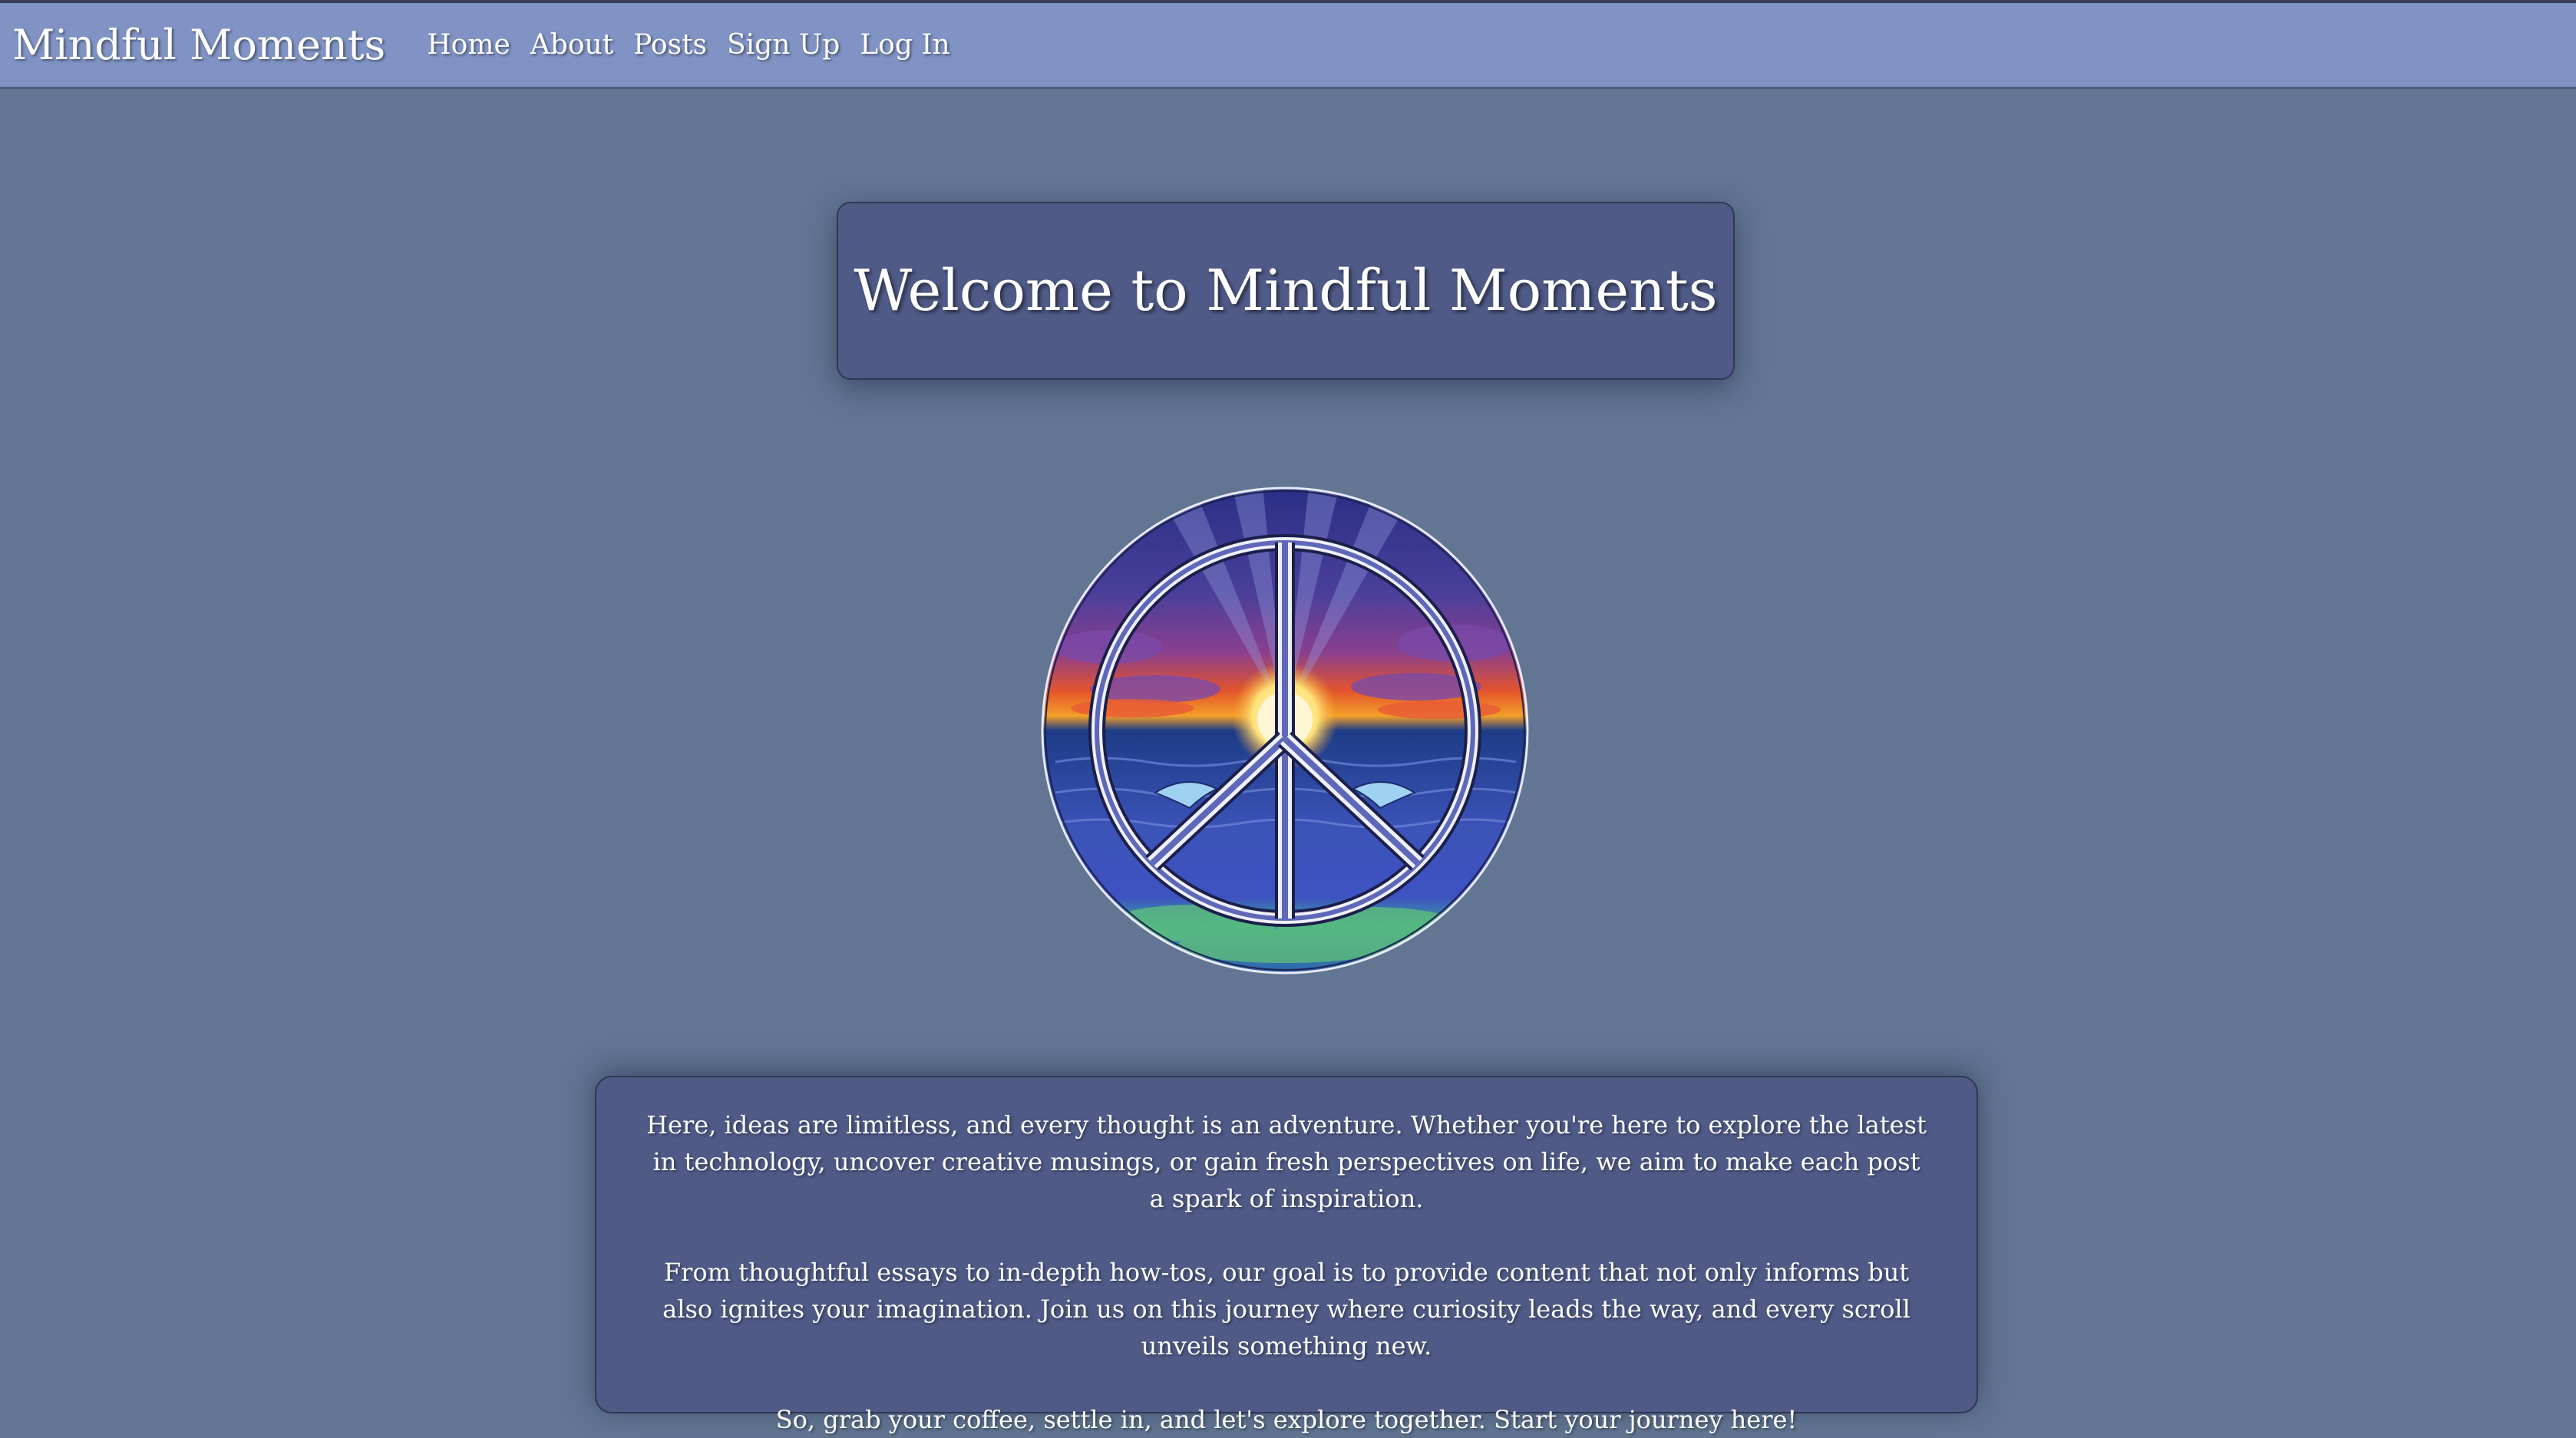 This screenshot has width=2576, height=1438. Describe the element at coordinates (670, 45) in the screenshot. I see `nav-link-posts: Posts` at that location.